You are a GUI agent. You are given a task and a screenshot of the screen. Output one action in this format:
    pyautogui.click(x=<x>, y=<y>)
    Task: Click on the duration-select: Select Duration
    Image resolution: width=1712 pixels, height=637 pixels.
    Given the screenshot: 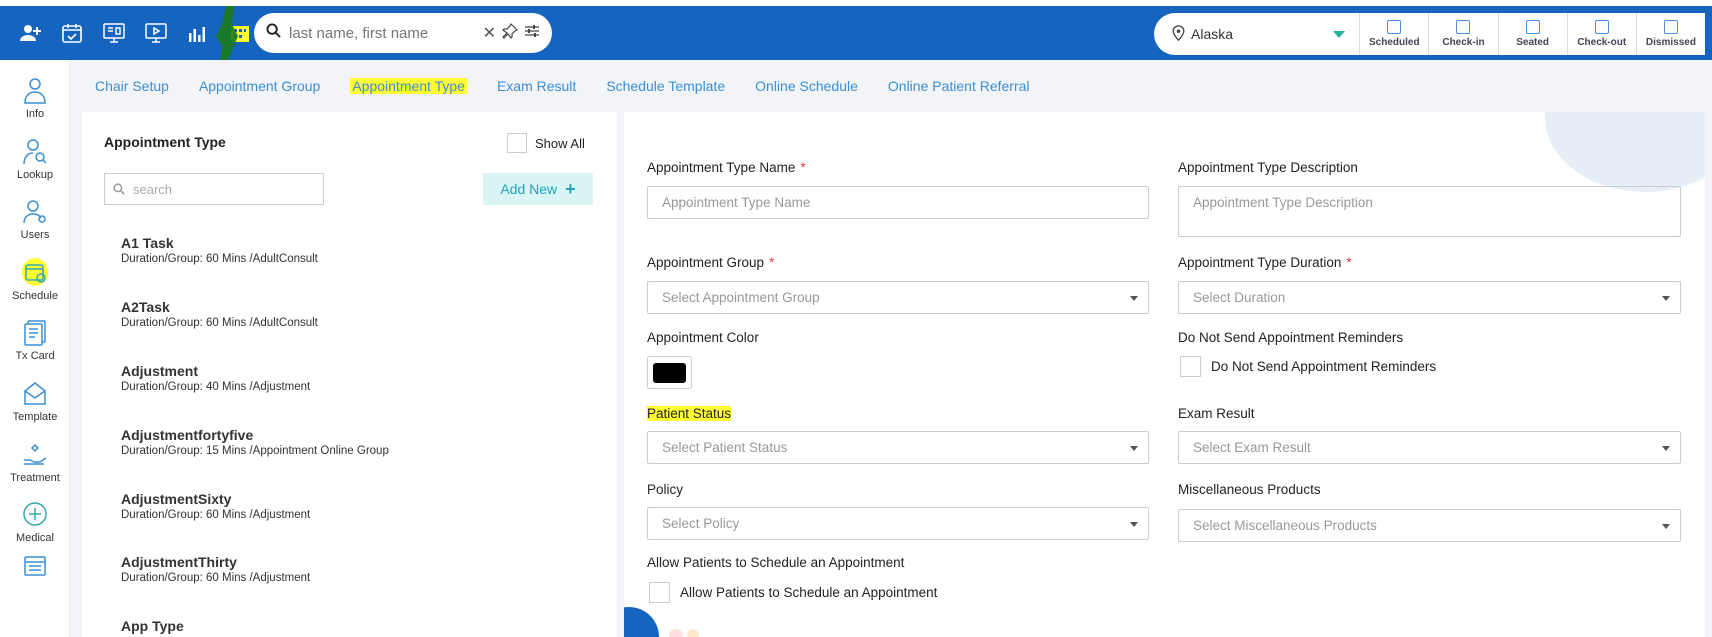 What is the action you would take?
    pyautogui.click(x=1429, y=297)
    